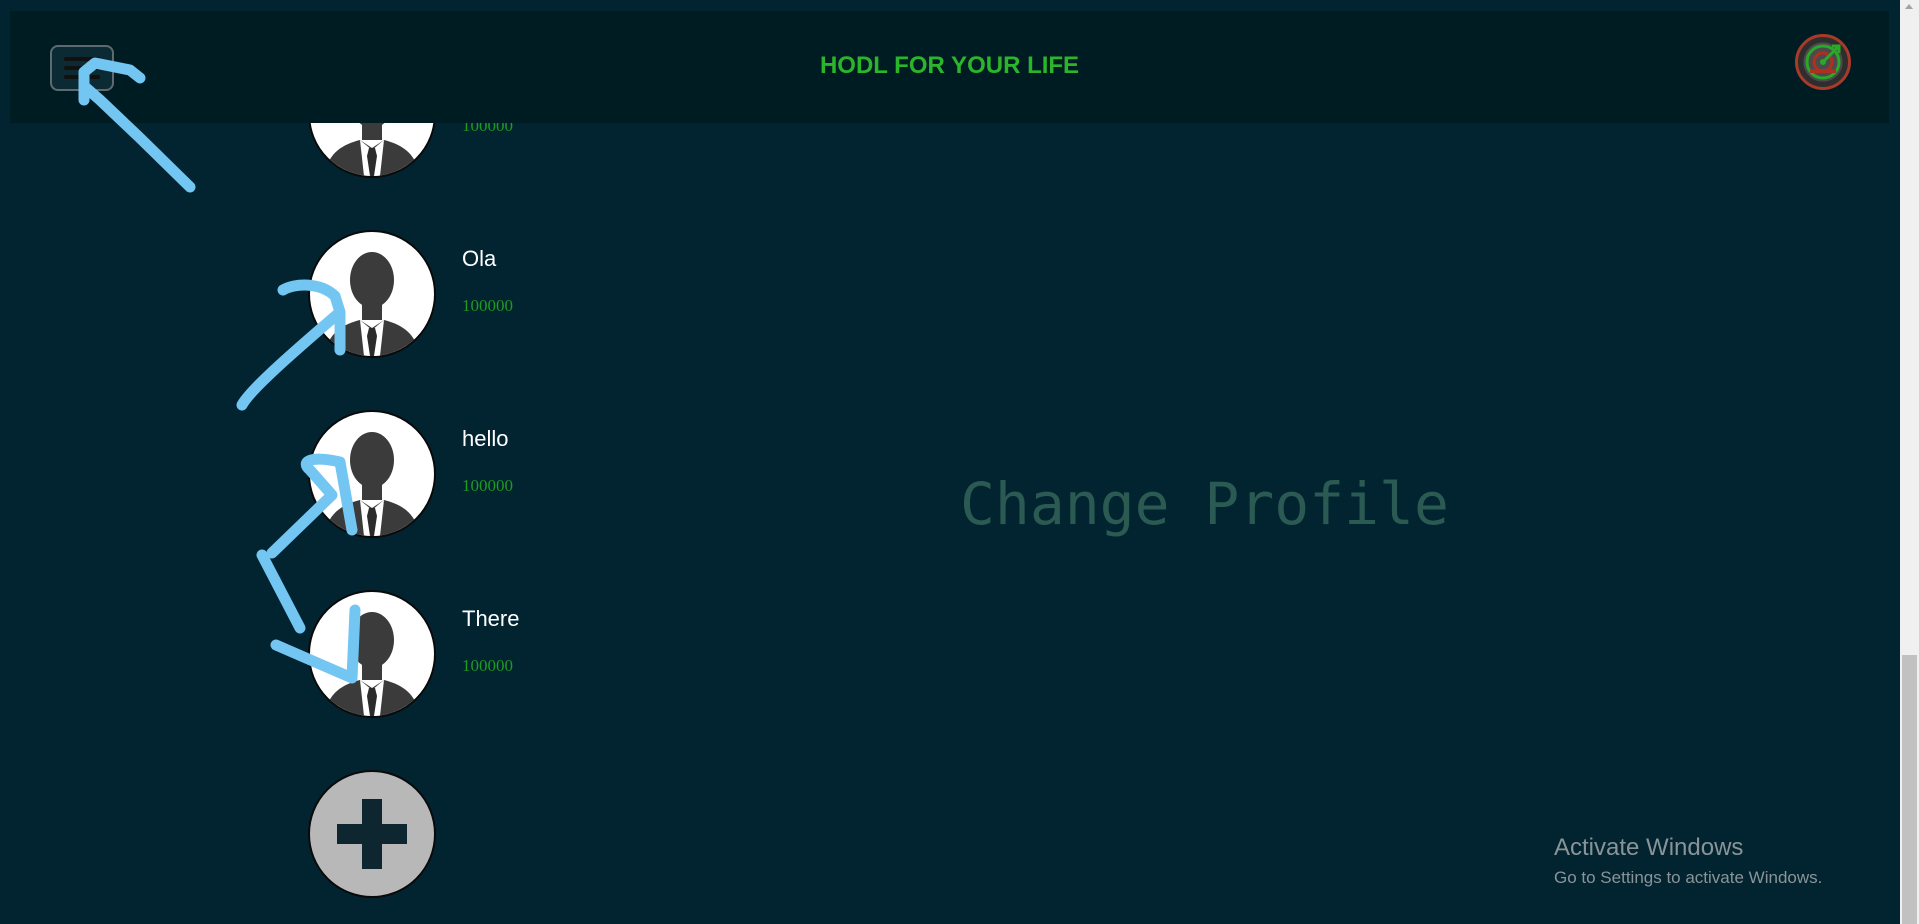 The image size is (1919, 924). Describe the element at coordinates (479, 258) in the screenshot. I see `profile-name: Ola` at that location.